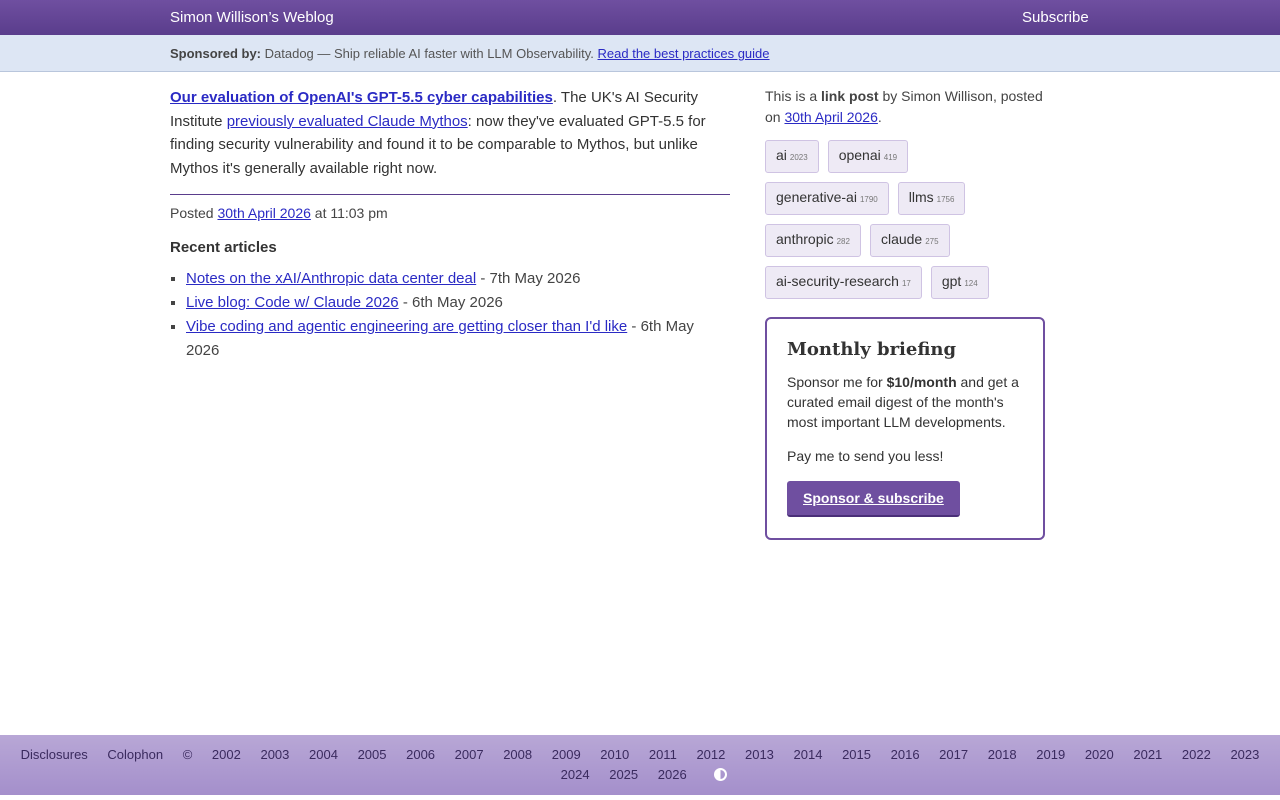 This screenshot has height=800, width=1280. I want to click on colophon-link: Colophon, so click(135, 754).